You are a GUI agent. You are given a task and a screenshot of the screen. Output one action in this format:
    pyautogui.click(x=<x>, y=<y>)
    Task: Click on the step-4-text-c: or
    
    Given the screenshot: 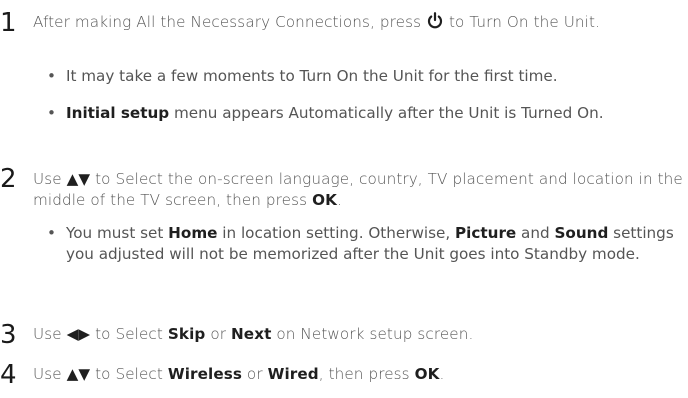 What is the action you would take?
    pyautogui.click(x=255, y=374)
    